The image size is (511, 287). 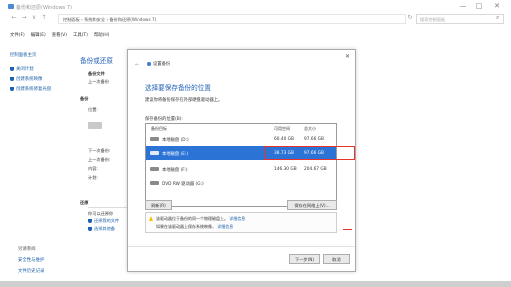 I want to click on cancel-button: 取消, so click(x=336, y=259).